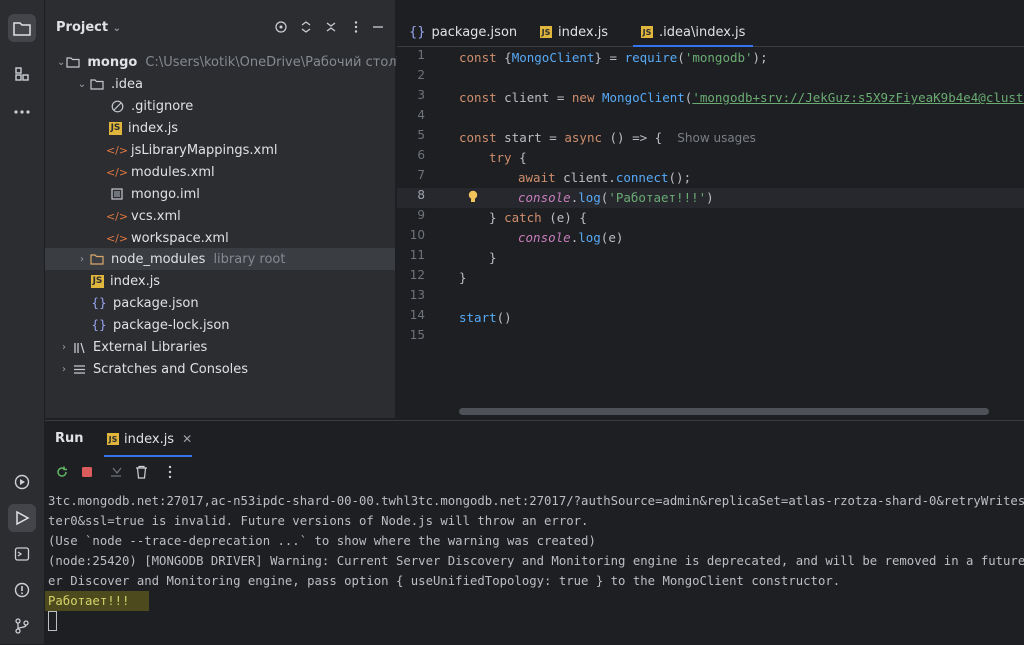 Image resolution: width=1024 pixels, height=645 pixels. Describe the element at coordinates (421, 55) in the screenshot. I see `line-number: 1` at that location.